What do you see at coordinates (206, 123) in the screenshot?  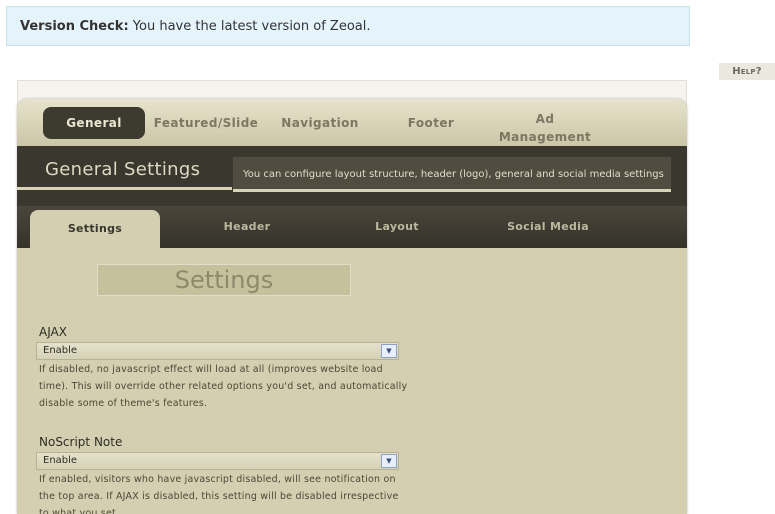 I see `nav-tab-featured-slide: Featured/Slide` at bounding box center [206, 123].